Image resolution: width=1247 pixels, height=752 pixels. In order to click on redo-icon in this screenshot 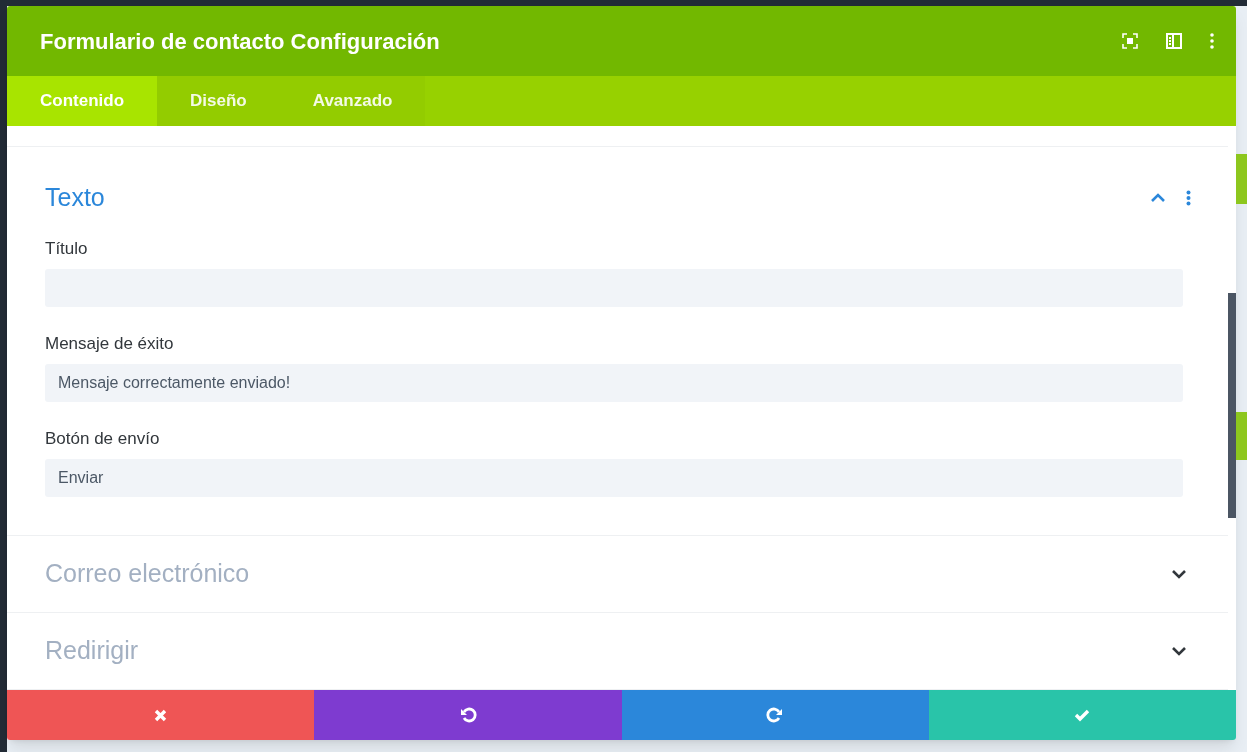, I will do `click(775, 715)`.